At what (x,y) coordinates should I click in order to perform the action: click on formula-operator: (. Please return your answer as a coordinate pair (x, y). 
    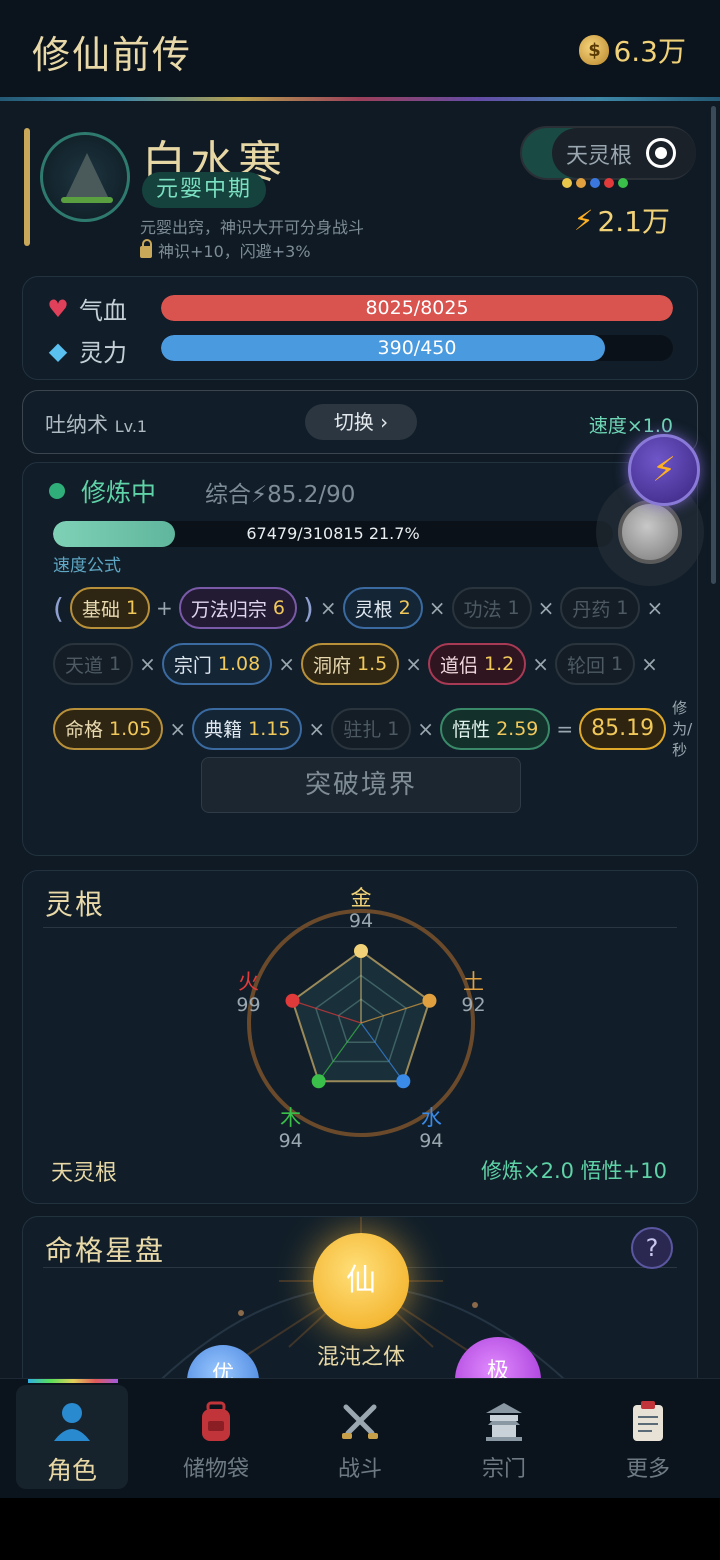
    Looking at the image, I should click on (58, 608).